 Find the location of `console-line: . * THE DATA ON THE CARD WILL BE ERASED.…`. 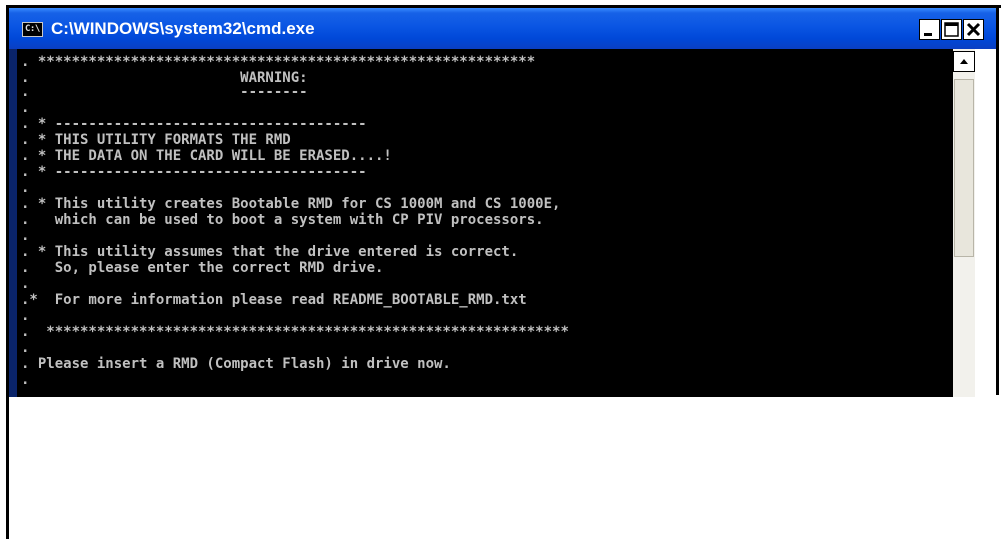

console-line: . * THE DATA ON THE CARD WILL BE ERASED.… is located at coordinates (206, 156).